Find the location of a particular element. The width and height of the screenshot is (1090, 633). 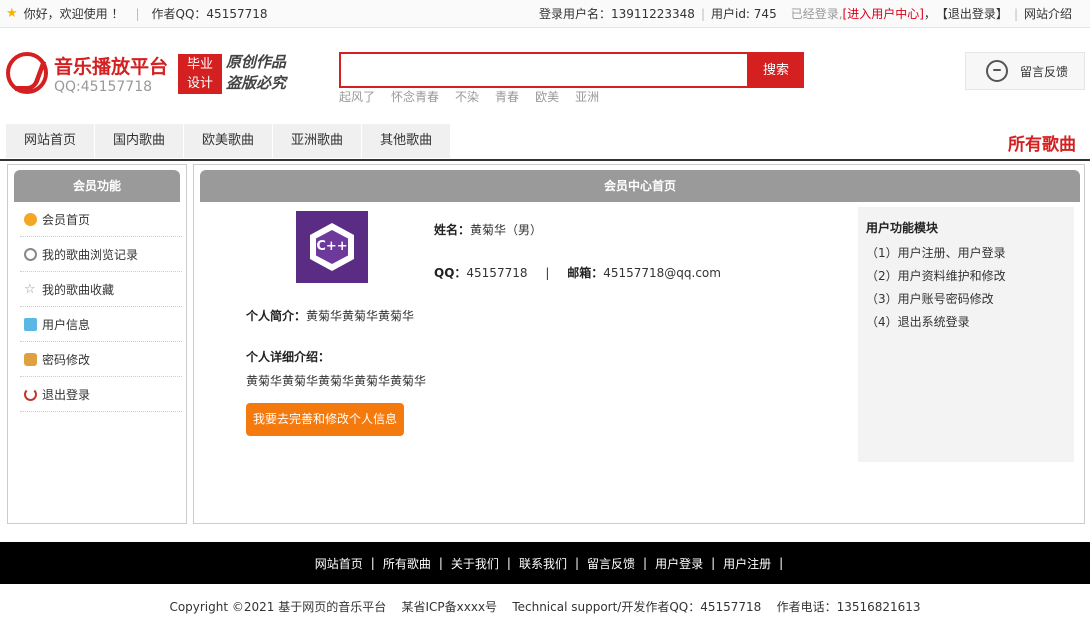

nav-item-home: 网站首页 is located at coordinates (50, 141).